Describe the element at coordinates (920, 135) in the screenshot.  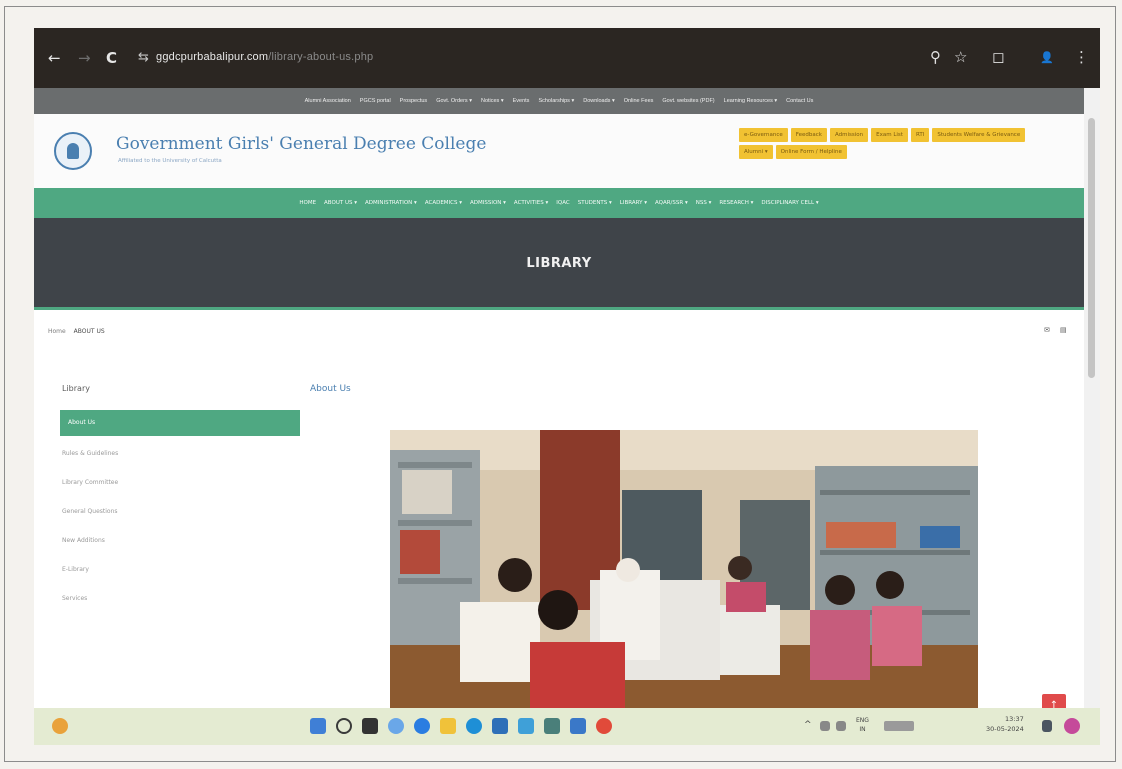
I see `quick-button: RTI` at that location.